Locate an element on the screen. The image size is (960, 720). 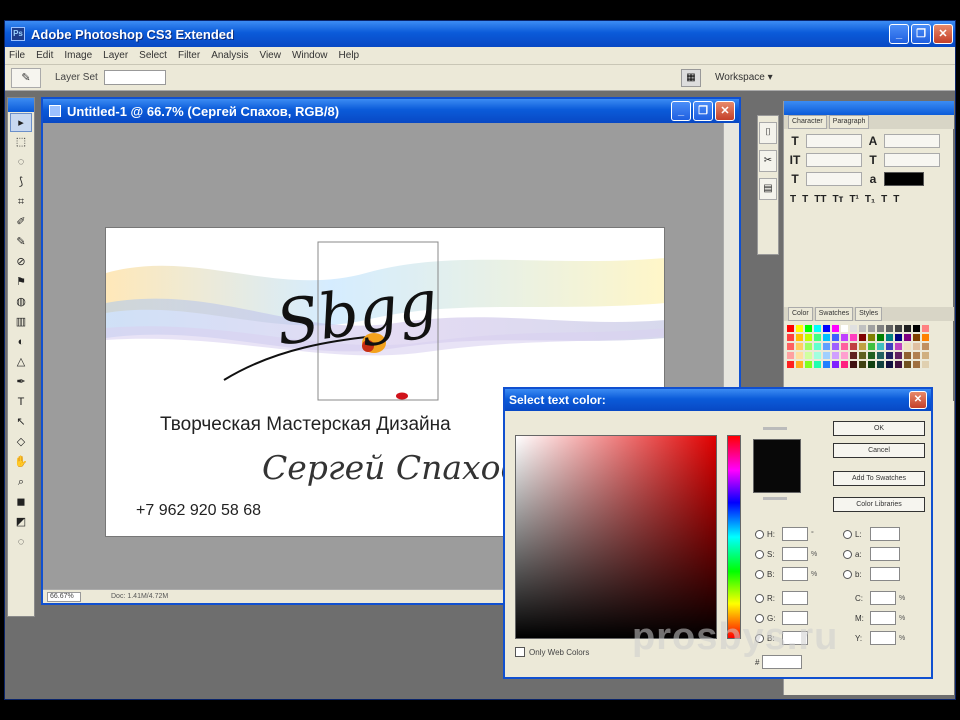
menu-window: Window is located at coordinates (310, 55).